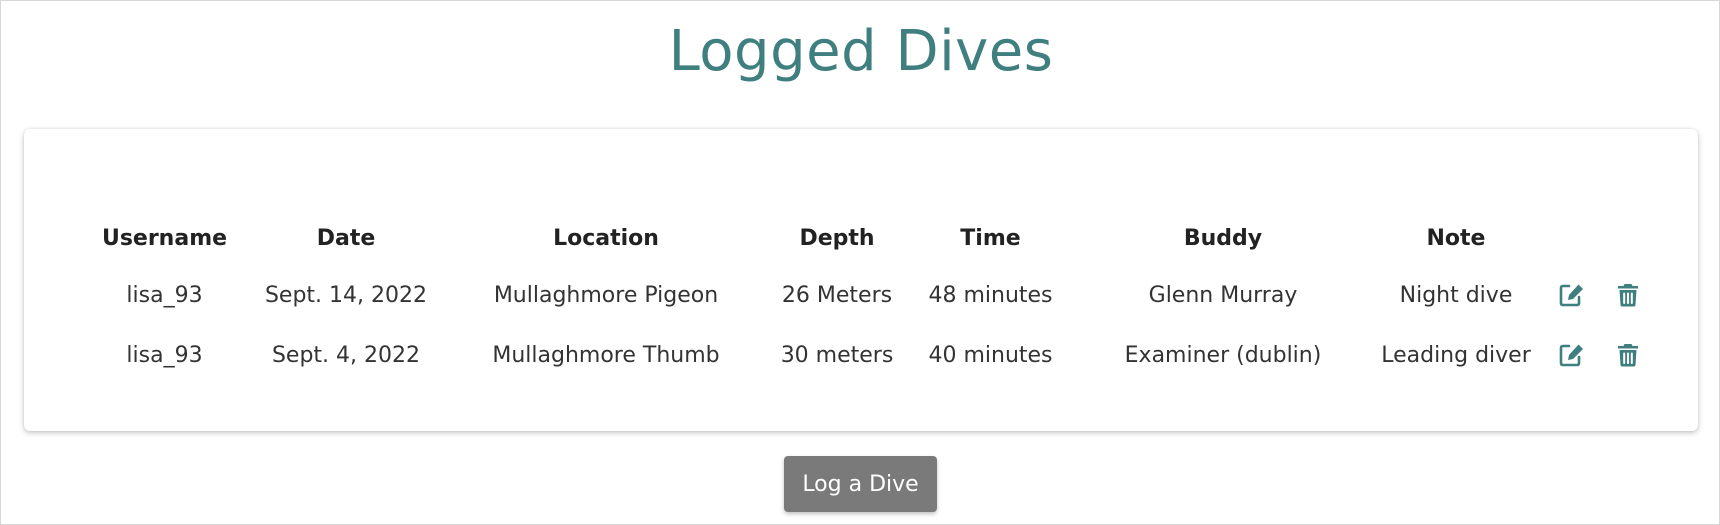 The image size is (1720, 525). Describe the element at coordinates (1456, 238) in the screenshot. I see `header-note: Note` at that location.